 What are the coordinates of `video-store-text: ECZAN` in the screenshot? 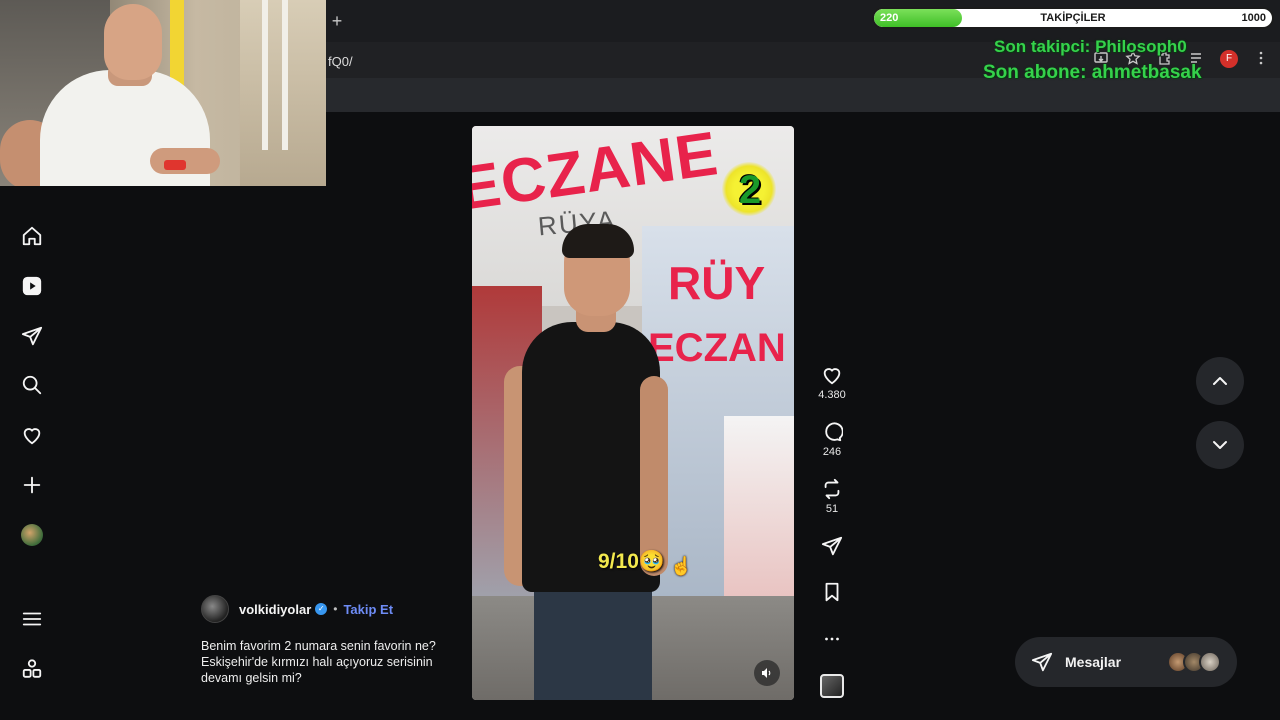 It's located at (717, 348).